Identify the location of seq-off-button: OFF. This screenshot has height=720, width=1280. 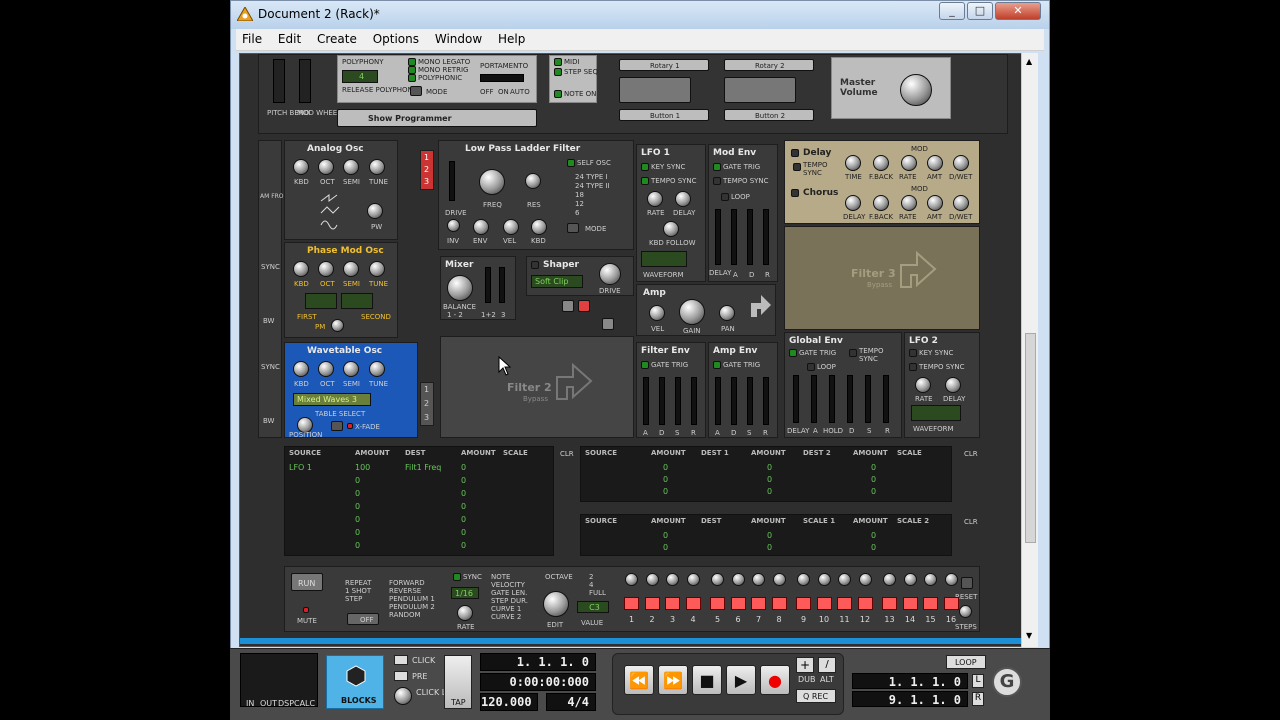
(363, 619).